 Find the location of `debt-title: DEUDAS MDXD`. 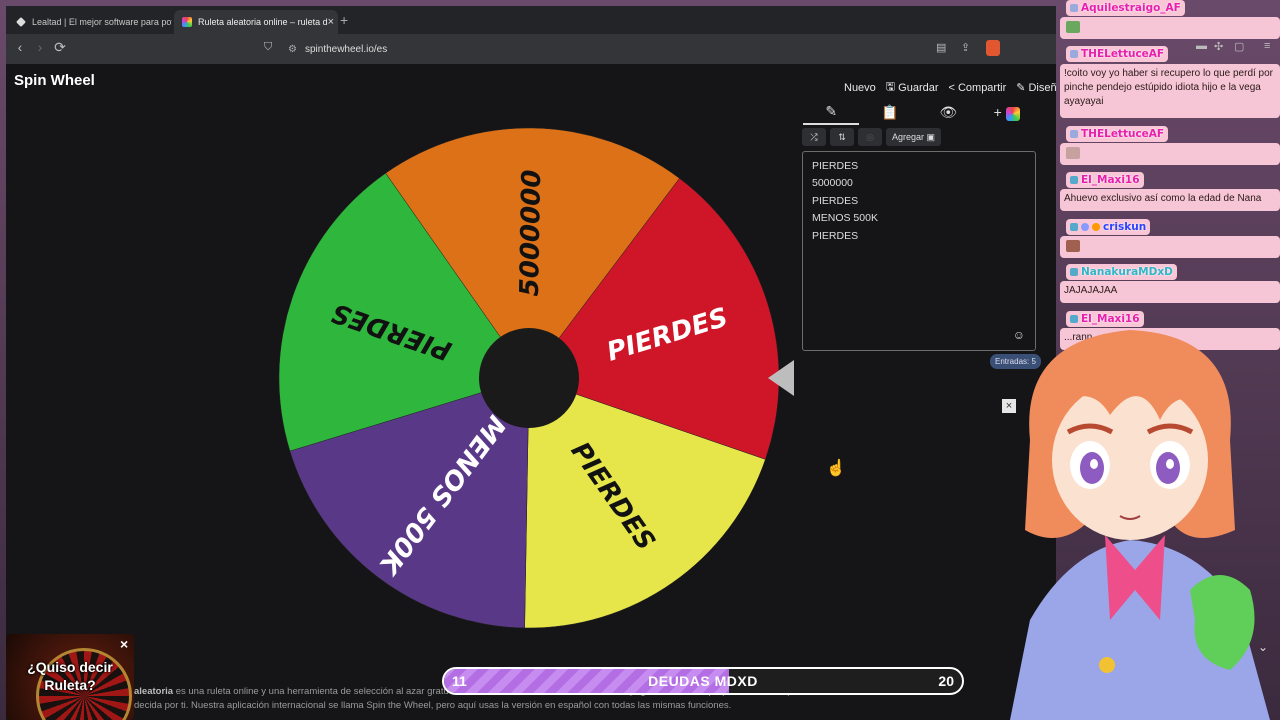

debt-title: DEUDAS MDXD is located at coordinates (703, 681).